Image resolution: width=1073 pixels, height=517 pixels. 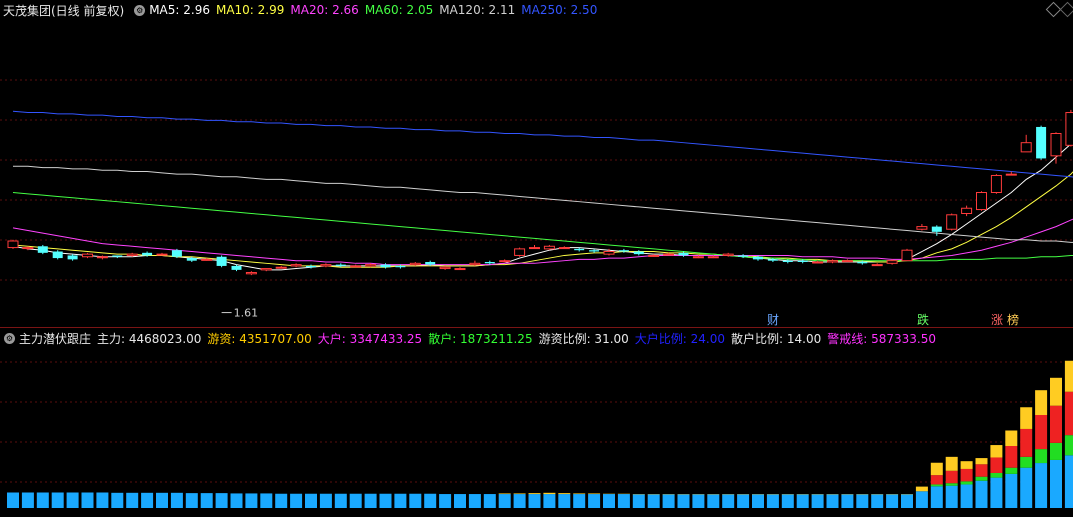 What do you see at coordinates (773, 319) in the screenshot?
I see `tag-cai: 财` at bounding box center [773, 319].